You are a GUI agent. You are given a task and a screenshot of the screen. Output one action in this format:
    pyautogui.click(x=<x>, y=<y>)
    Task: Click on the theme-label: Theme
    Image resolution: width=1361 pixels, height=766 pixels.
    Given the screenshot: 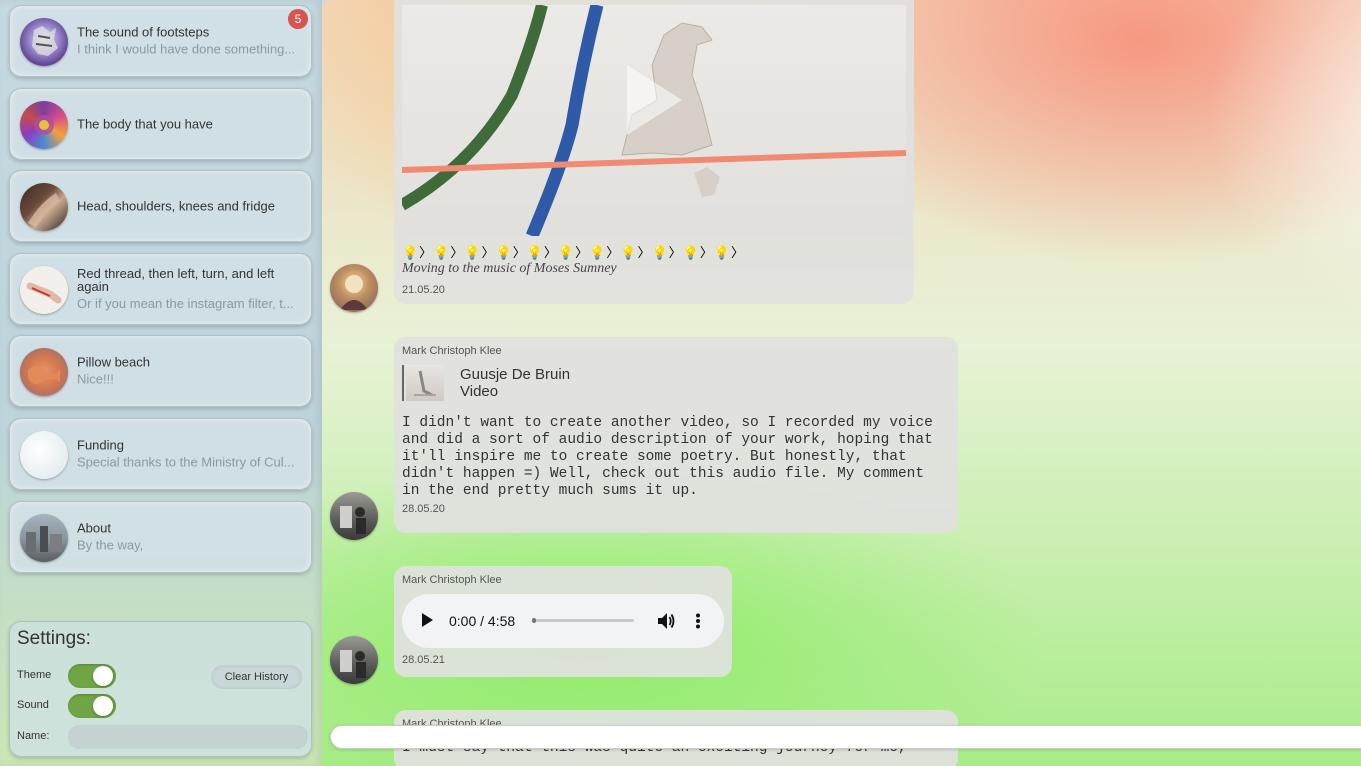 What is the action you would take?
    pyautogui.click(x=34, y=675)
    